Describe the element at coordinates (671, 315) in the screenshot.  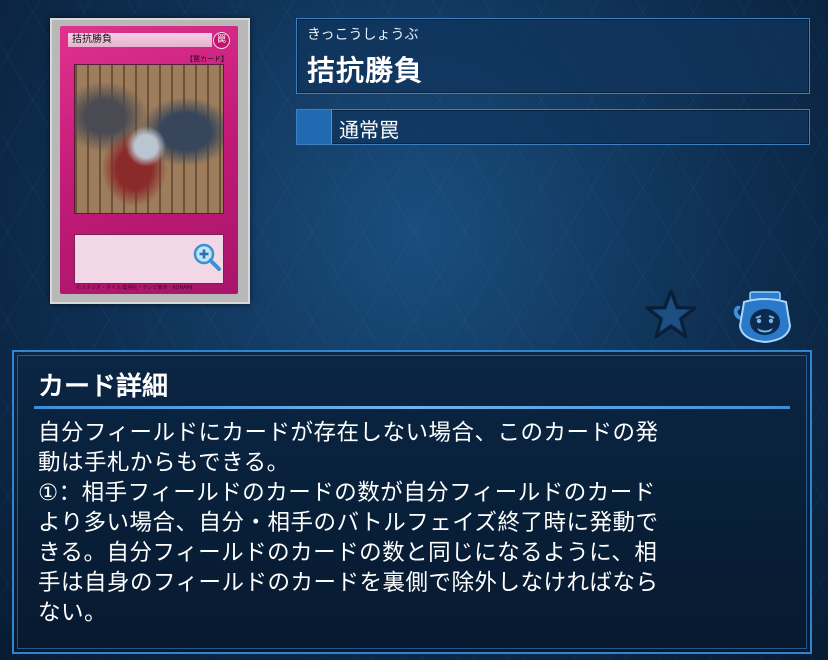
I see `star-icon` at that location.